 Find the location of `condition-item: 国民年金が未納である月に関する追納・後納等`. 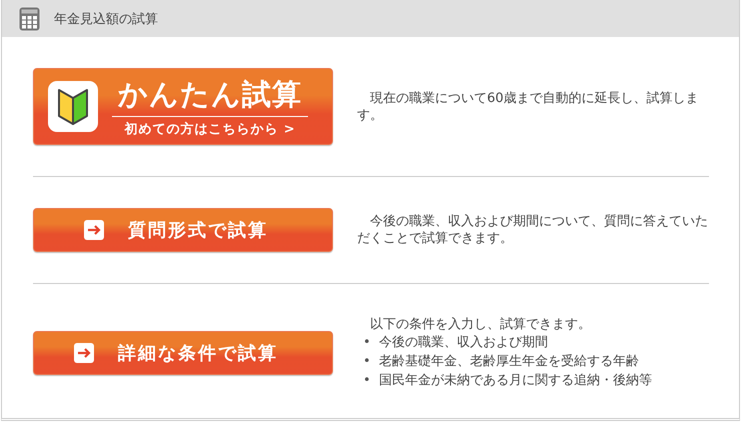

condition-item: 国民年金が未納である月に関する追納・後納等 is located at coordinates (515, 381).